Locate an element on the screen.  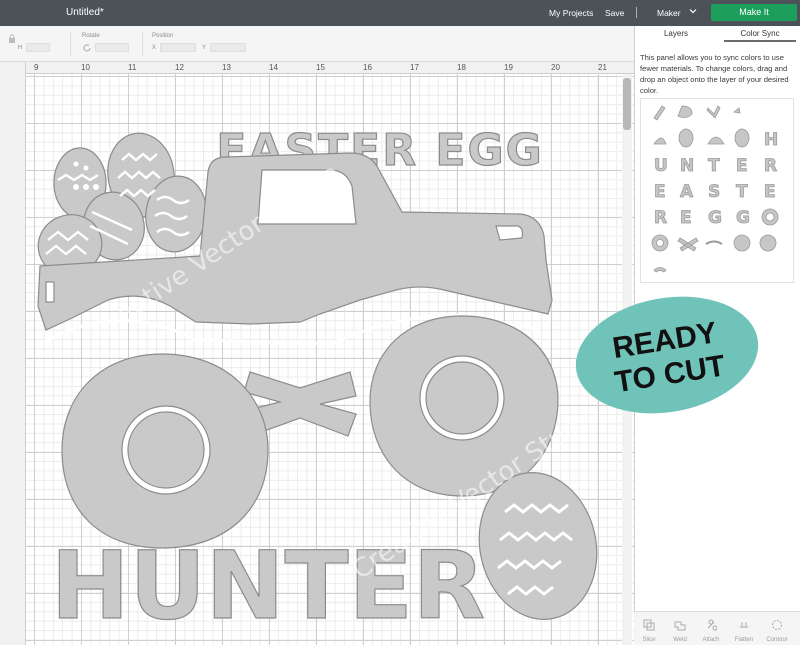
svg-text: N is located at coordinates (687, 166).